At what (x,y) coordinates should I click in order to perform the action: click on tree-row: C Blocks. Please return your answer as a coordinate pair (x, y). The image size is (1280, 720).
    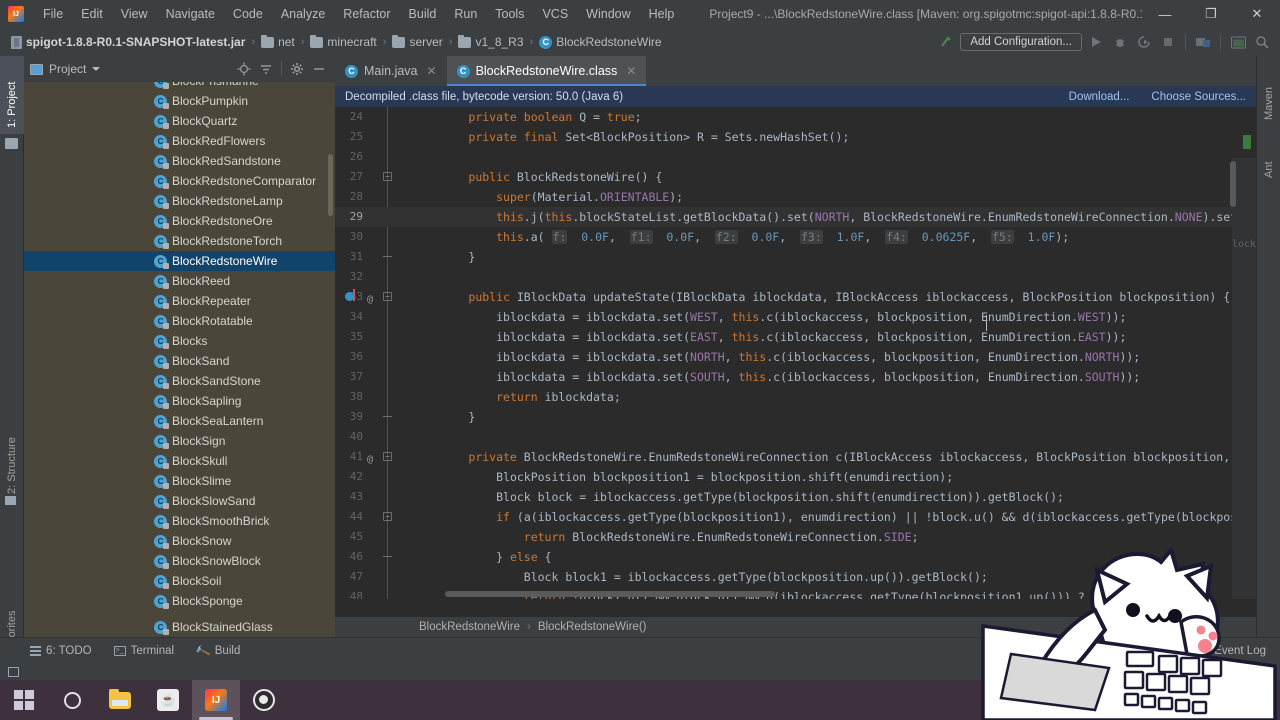
    Looking at the image, I should click on (179, 341).